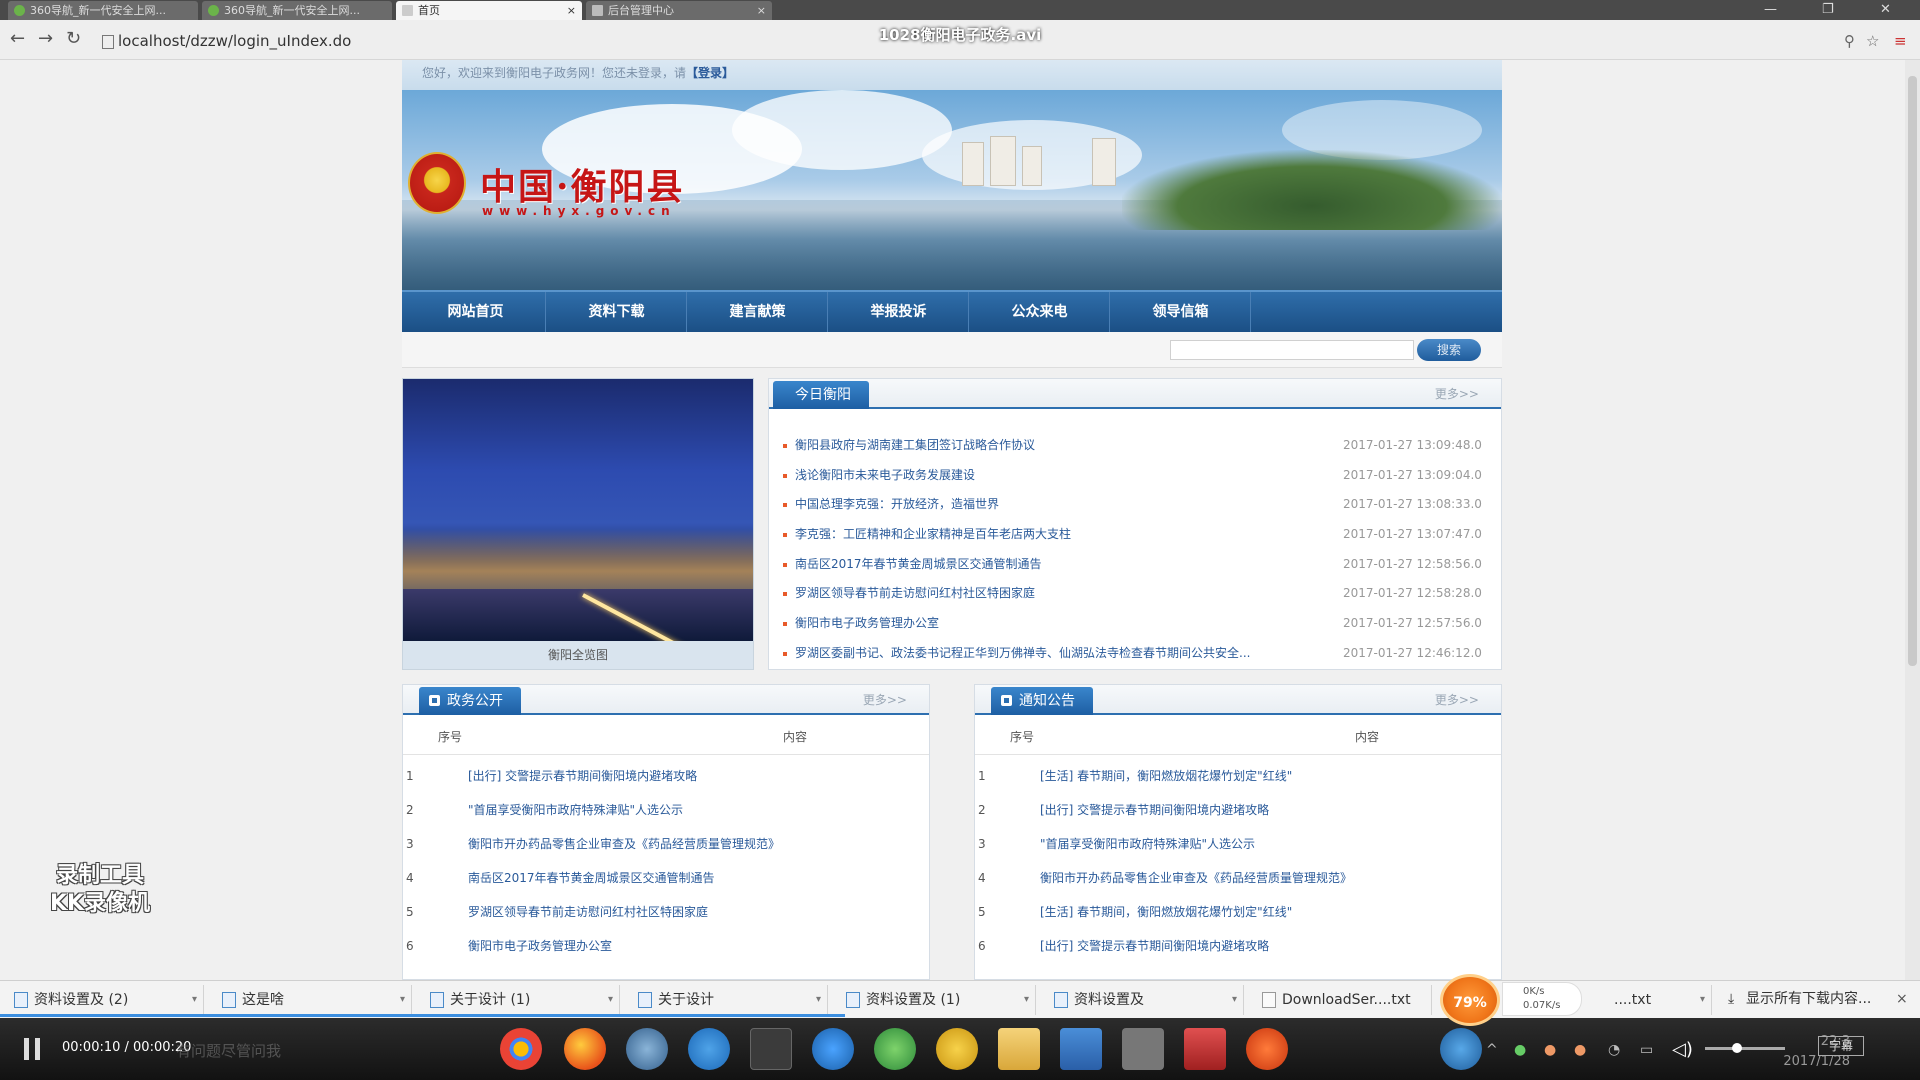 The height and width of the screenshot is (1080, 1920). I want to click on edge-icon, so click(709, 1049).